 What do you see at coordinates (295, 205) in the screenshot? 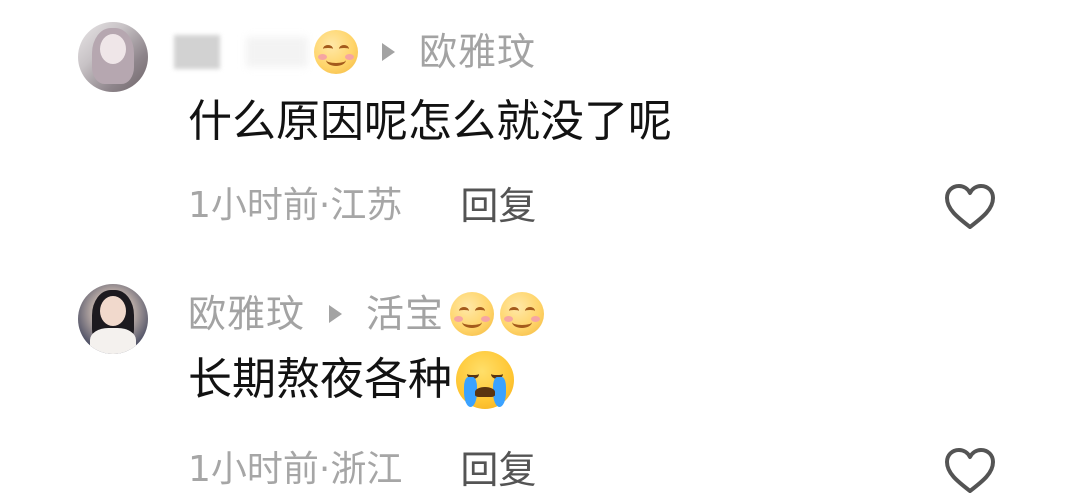
I see `comment-time-location: 1小时前·江苏` at bounding box center [295, 205].